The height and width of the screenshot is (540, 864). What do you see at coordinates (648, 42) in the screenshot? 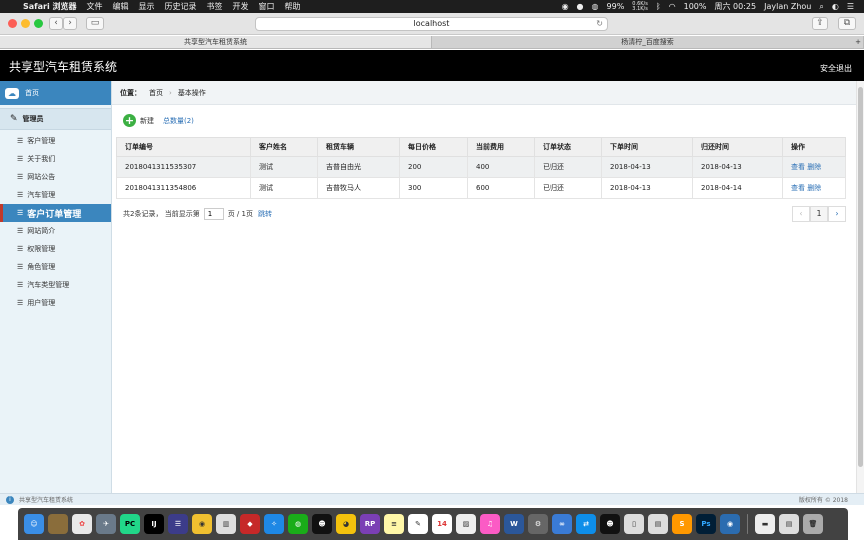
I see `tab-baidu-search: 杨清柠_百度搜索` at bounding box center [648, 42].